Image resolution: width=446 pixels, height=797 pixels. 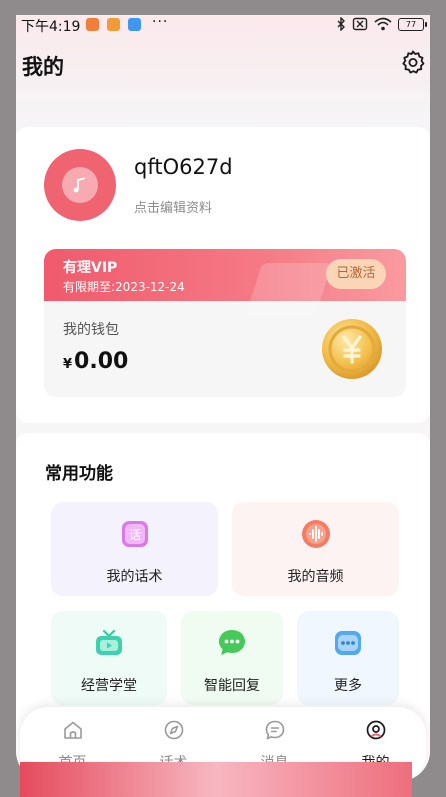 What do you see at coordinates (341, 24) in the screenshot?
I see `bluetooth-icon` at bounding box center [341, 24].